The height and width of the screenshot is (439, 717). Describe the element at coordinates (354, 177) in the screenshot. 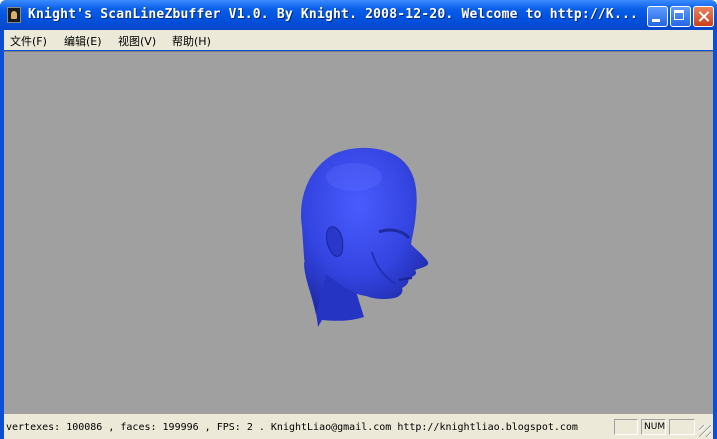

I see `head-highlight` at that location.